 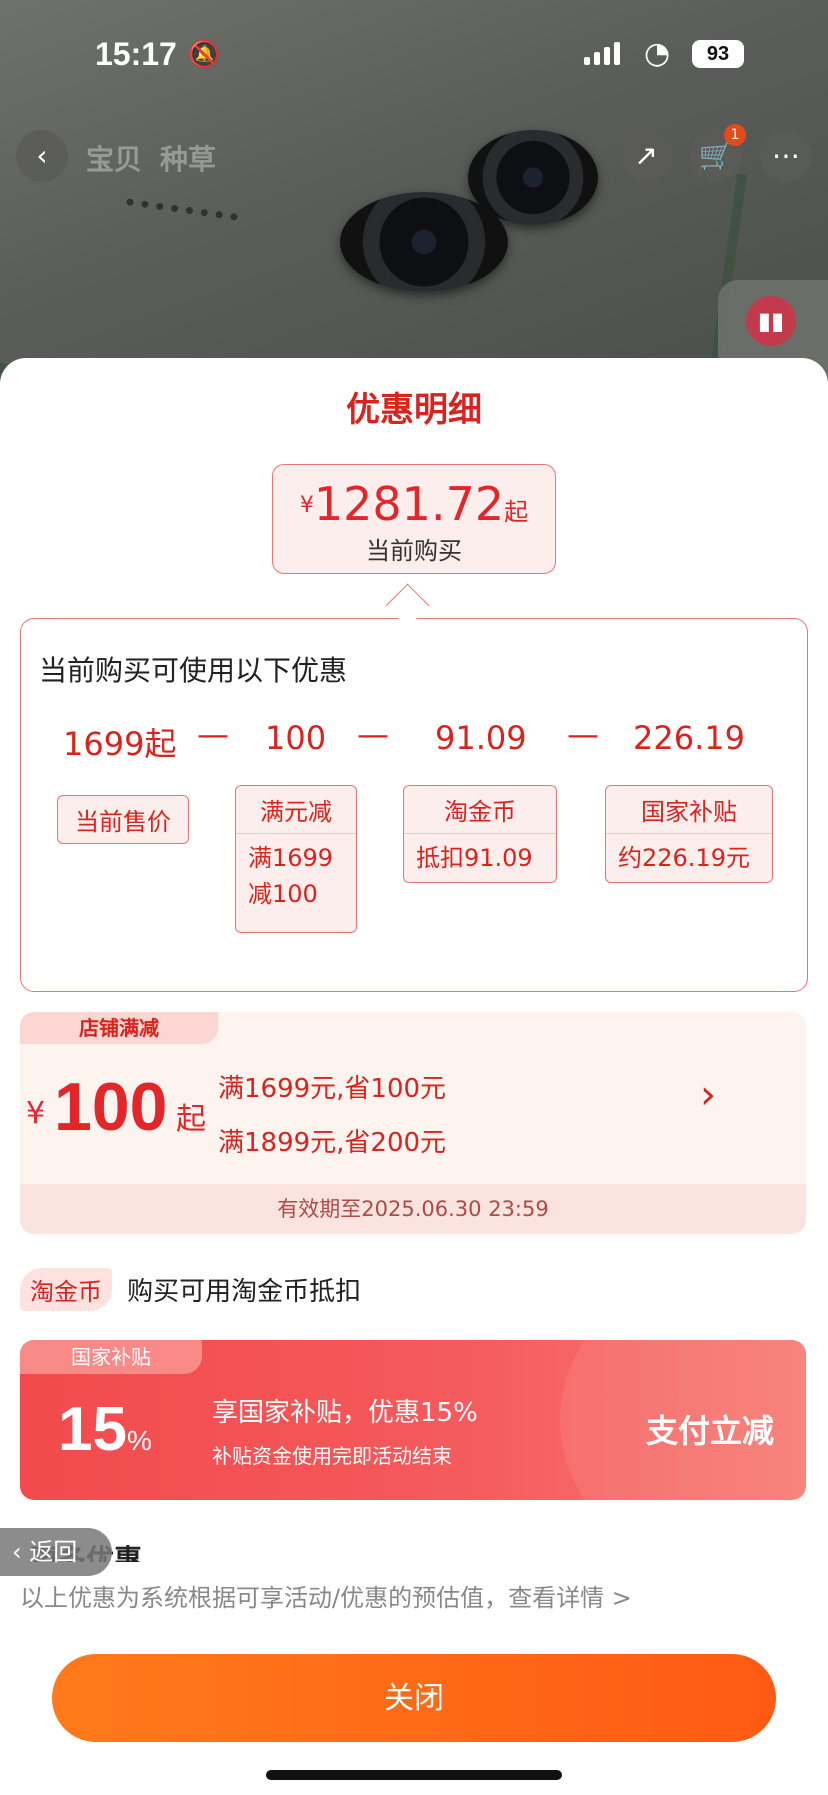 I want to click on tag-current-price: 当前售价, so click(x=123, y=819).